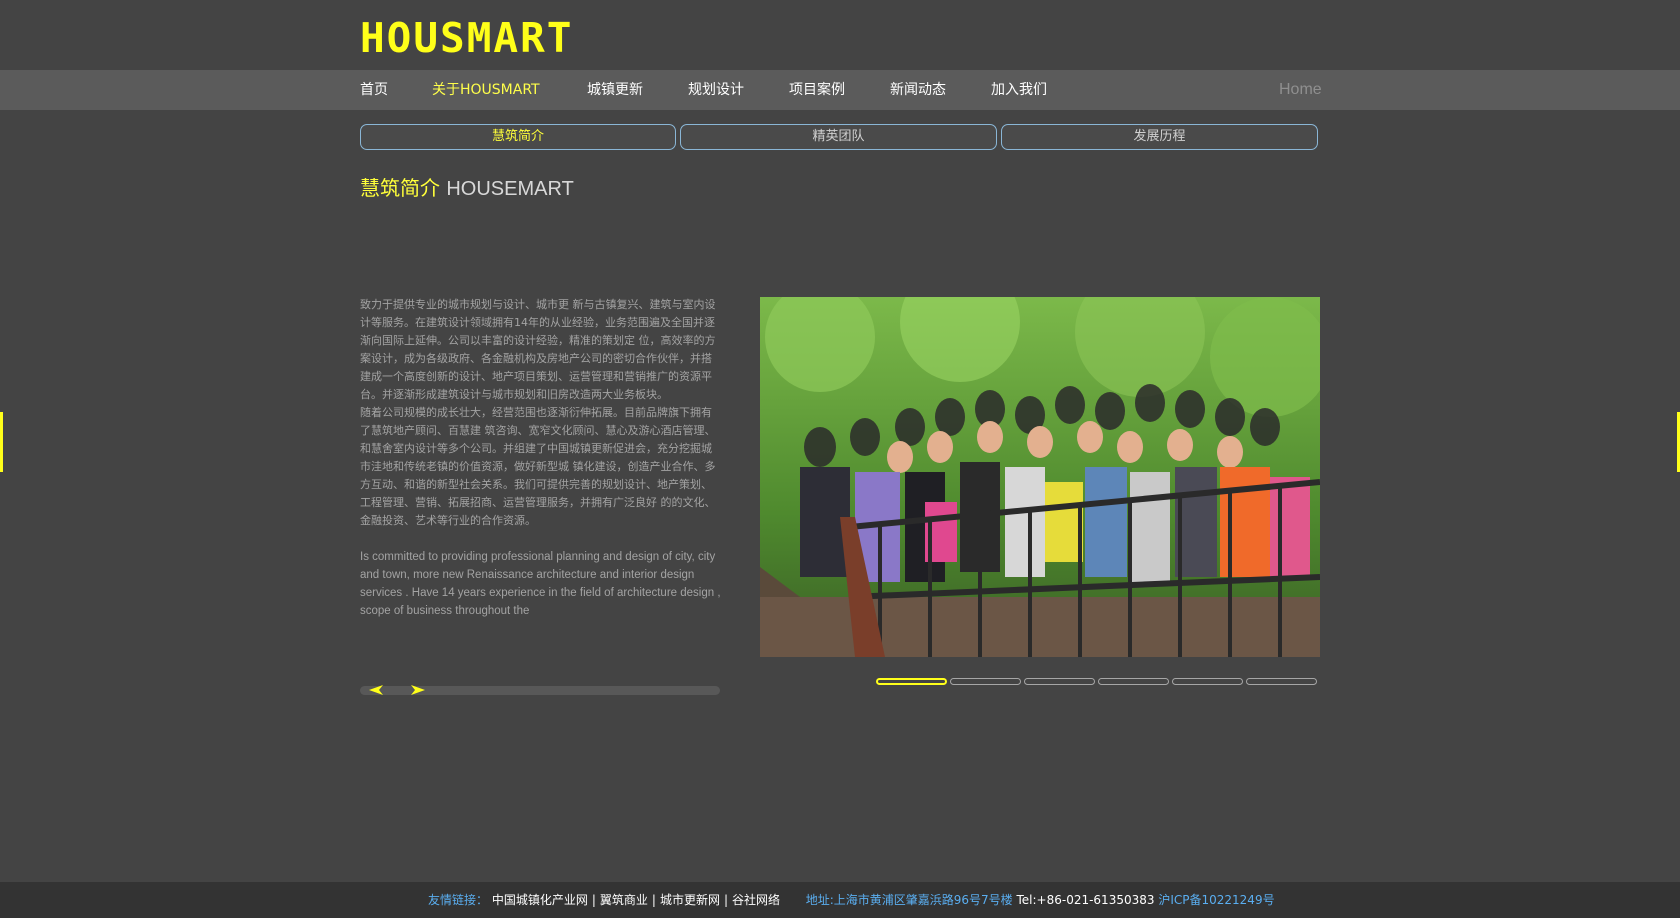 Image resolution: width=1680 pixels, height=918 pixels. What do you see at coordinates (1159, 137) in the screenshot?
I see `tab-history: 发展历程` at bounding box center [1159, 137].